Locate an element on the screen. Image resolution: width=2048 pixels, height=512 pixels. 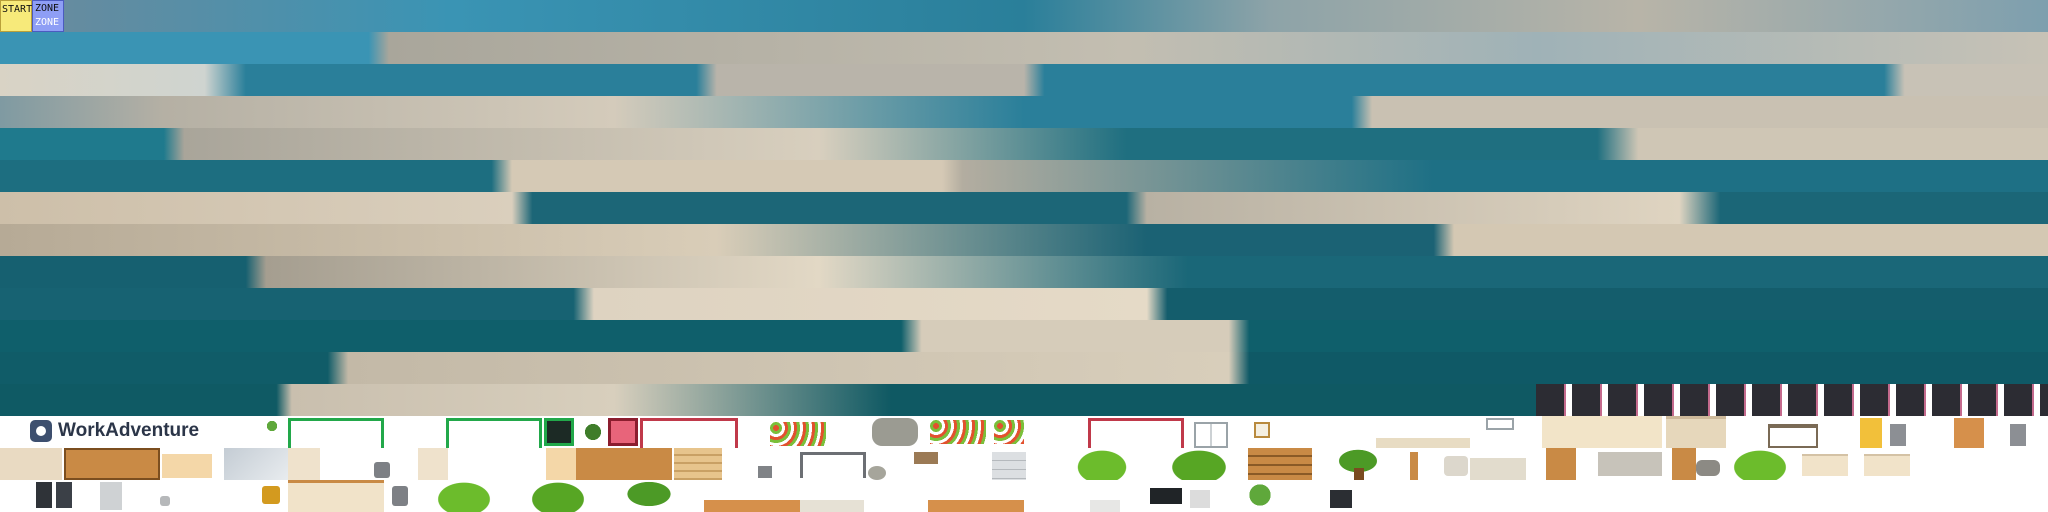
workadventure-logo: WorkAdventure is located at coordinates (114, 431).